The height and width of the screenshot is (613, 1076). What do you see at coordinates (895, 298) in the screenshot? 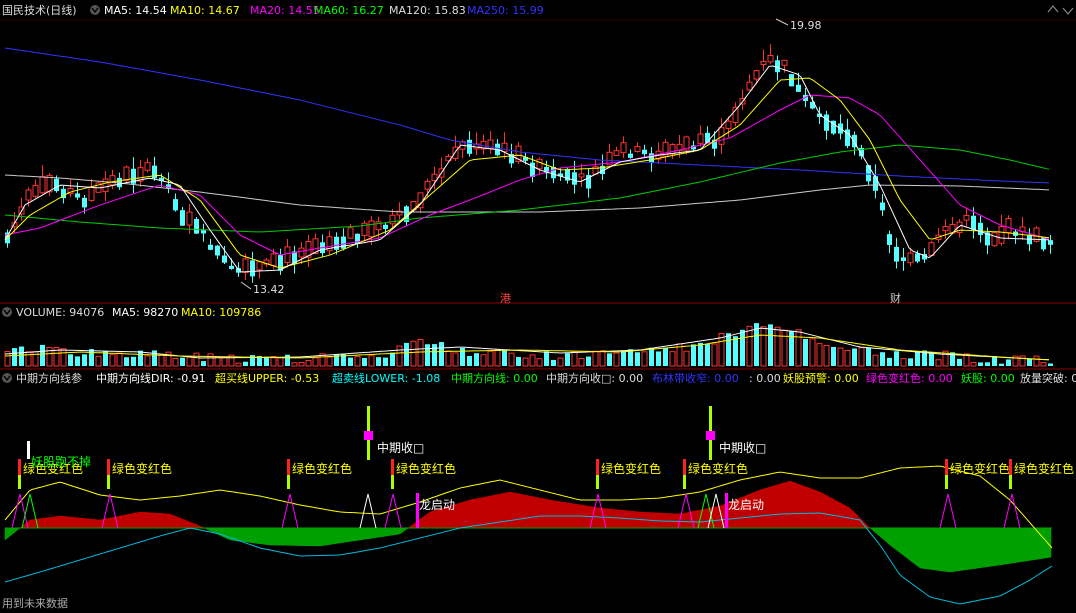
I see `event-marker-cai: 财` at bounding box center [895, 298].